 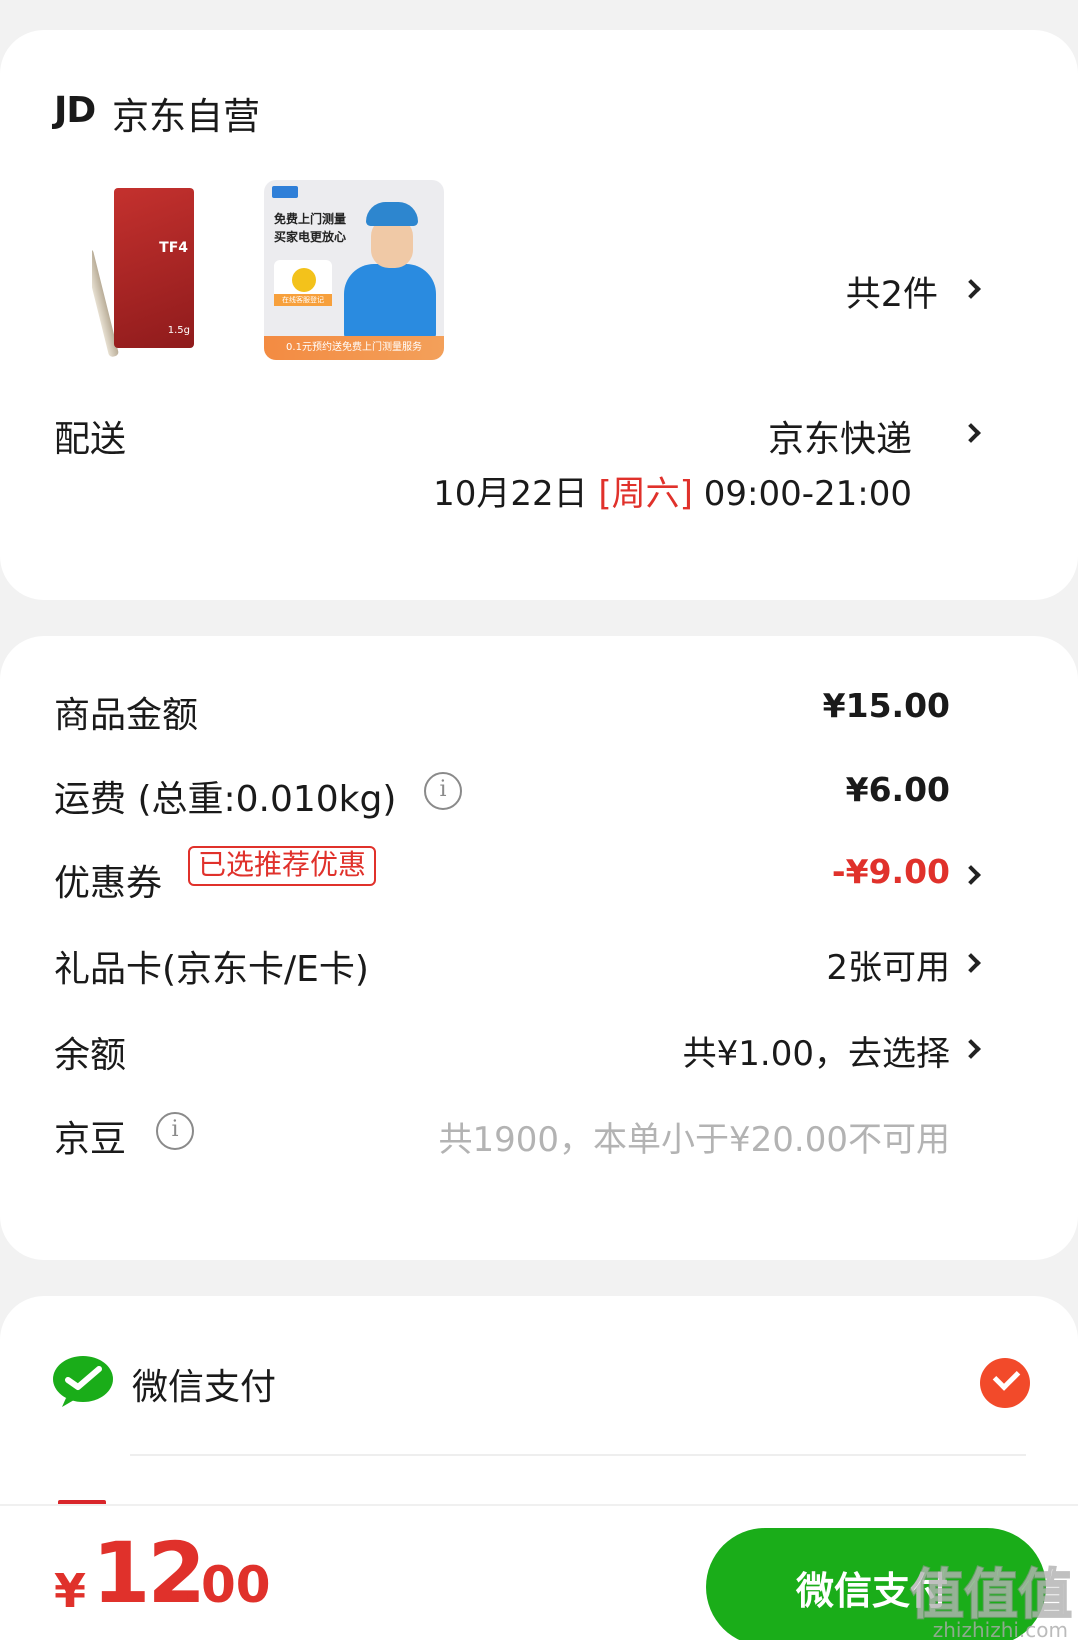 What do you see at coordinates (226, 1585) in the screenshot?
I see `total-amount-decimal: .00` at bounding box center [226, 1585].